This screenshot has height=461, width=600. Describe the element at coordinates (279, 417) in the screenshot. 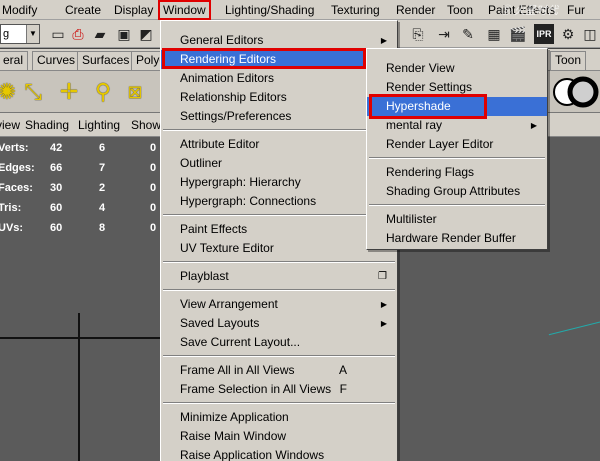

I see `menu-item-minimize-application: Minimize Application` at that location.